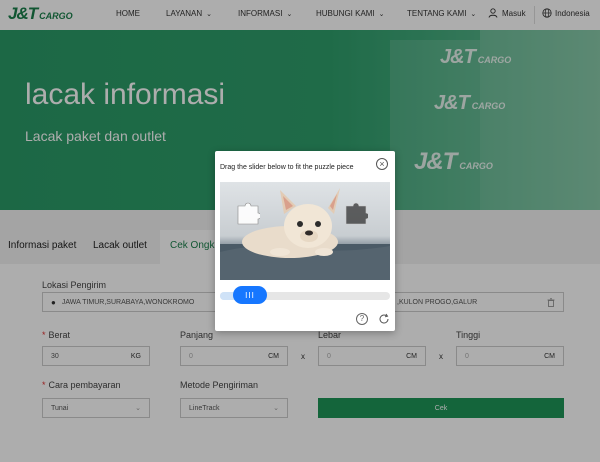 The width and height of the screenshot is (600, 462). Describe the element at coordinates (382, 164) in the screenshot. I see `close-icon: ×` at that location.